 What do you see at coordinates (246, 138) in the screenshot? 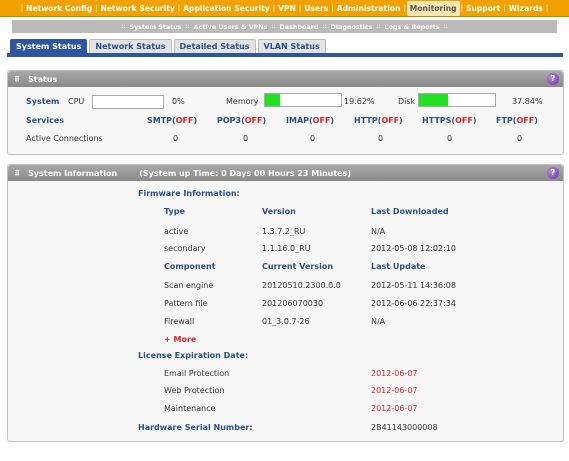
I see `pop3-connections: 0` at bounding box center [246, 138].